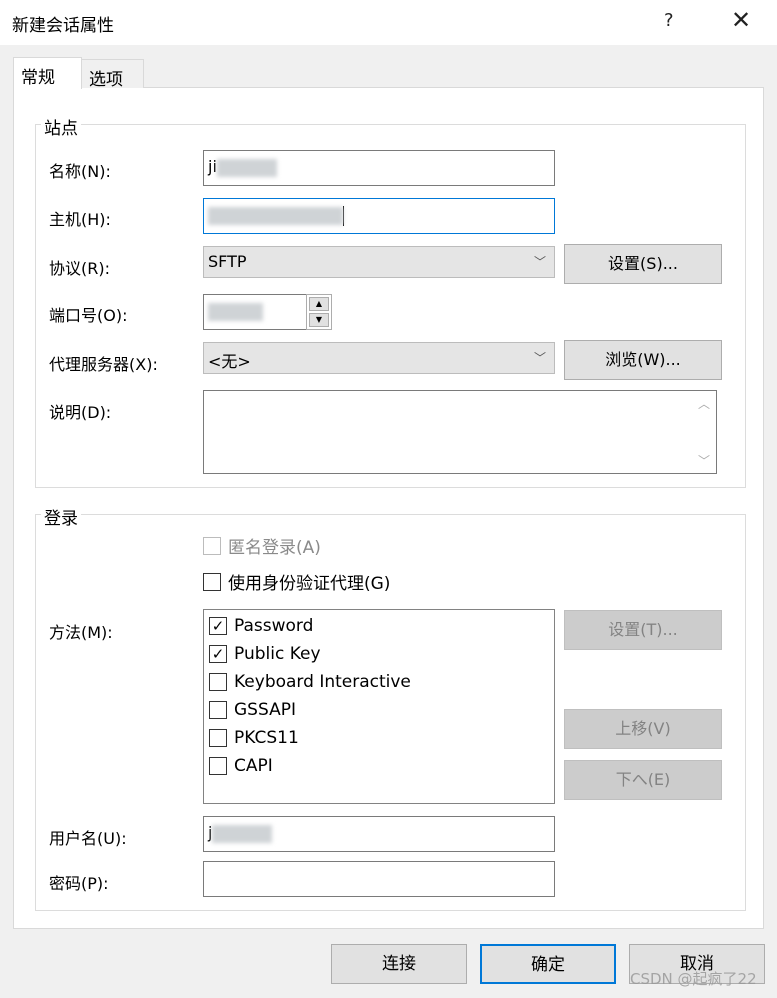 This screenshot has width=777, height=998. What do you see at coordinates (379, 216) in the screenshot?
I see `host-input` at bounding box center [379, 216].